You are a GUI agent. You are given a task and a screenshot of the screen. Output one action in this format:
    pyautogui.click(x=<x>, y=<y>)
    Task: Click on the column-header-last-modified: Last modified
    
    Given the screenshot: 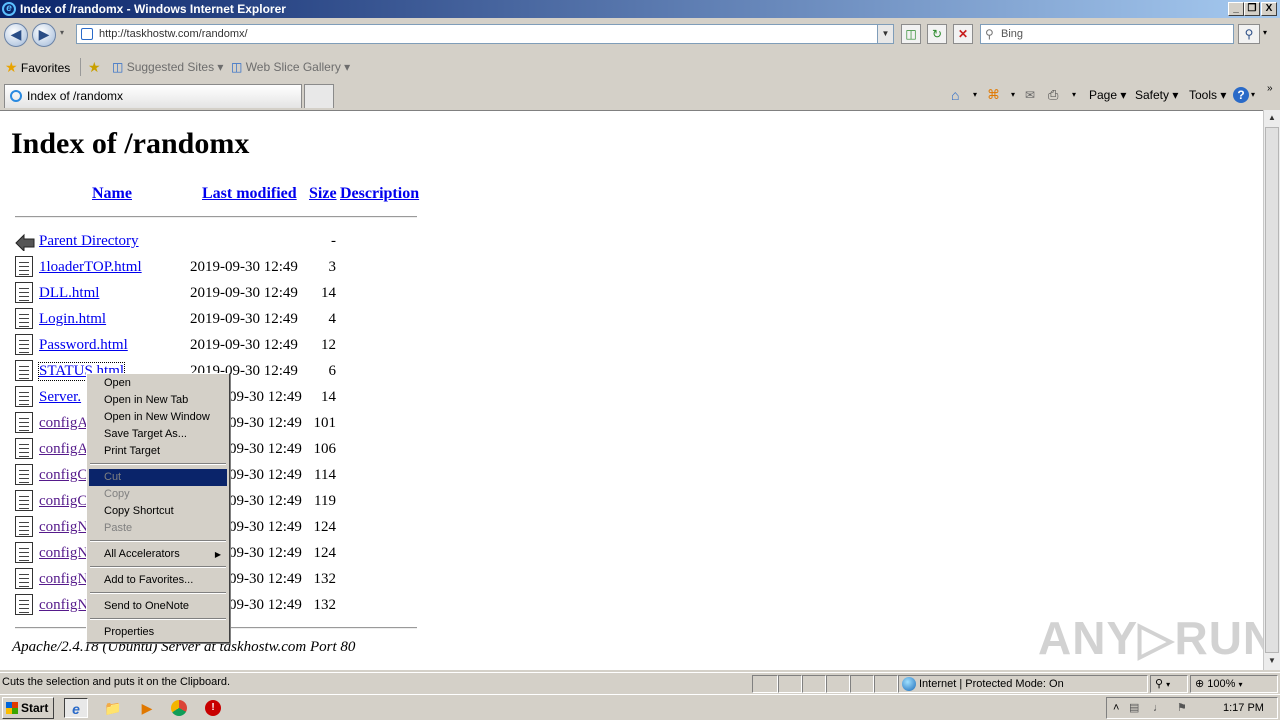 What is the action you would take?
    pyautogui.click(x=249, y=194)
    